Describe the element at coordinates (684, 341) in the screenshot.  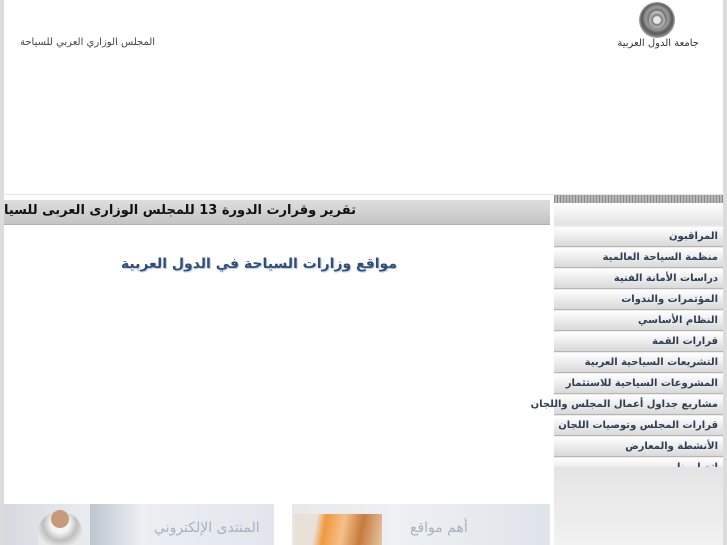
I see `sidebar-item-label: قرارات القمة` at that location.